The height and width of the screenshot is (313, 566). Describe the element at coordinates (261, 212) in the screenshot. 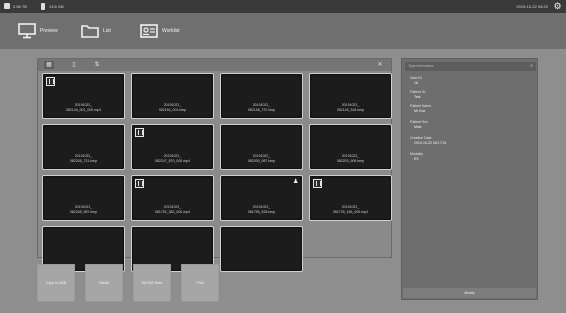

I see `thumbnail-name-line2: 081755_525.bmp` at that location.